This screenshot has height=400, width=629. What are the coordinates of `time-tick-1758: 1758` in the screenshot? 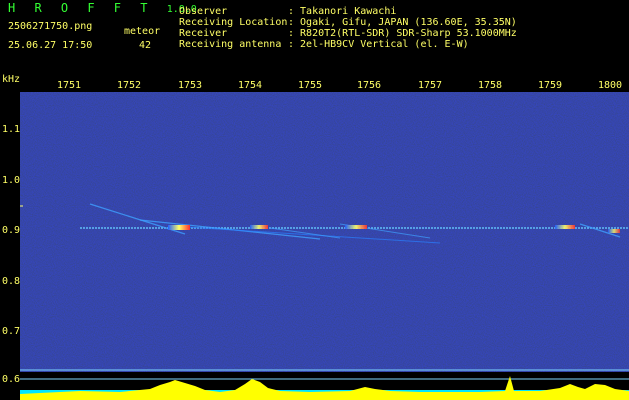 It's located at (490, 85).